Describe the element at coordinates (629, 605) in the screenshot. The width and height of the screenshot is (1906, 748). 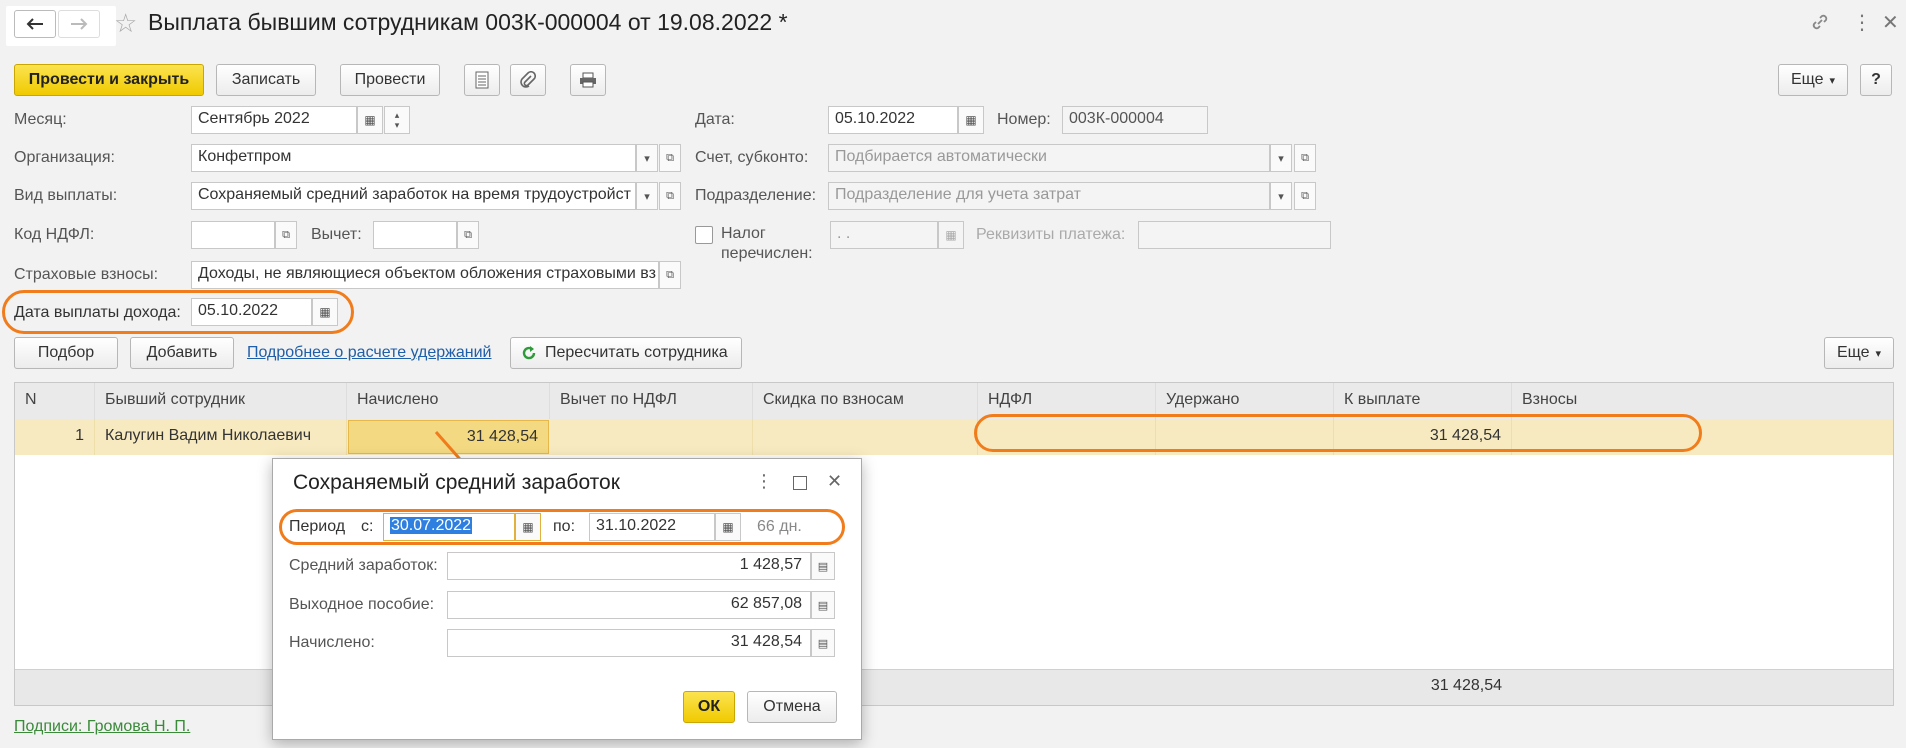
I see `severance-field: 62 857,08` at that location.